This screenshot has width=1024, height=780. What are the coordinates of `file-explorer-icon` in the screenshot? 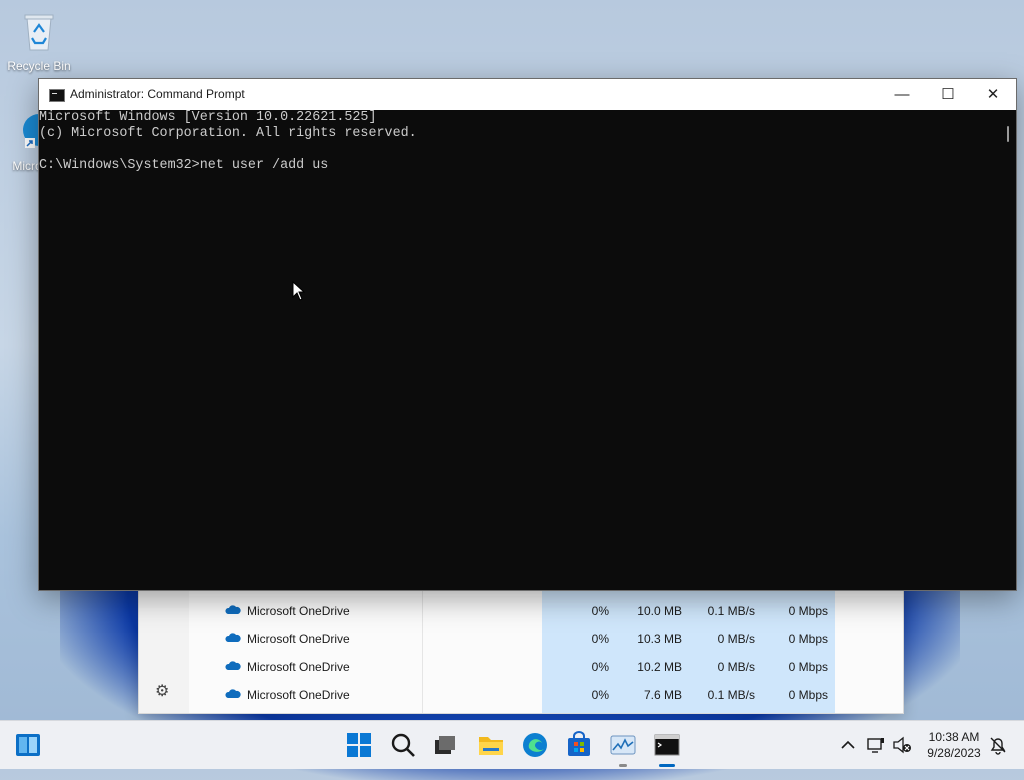 It's located at (491, 745).